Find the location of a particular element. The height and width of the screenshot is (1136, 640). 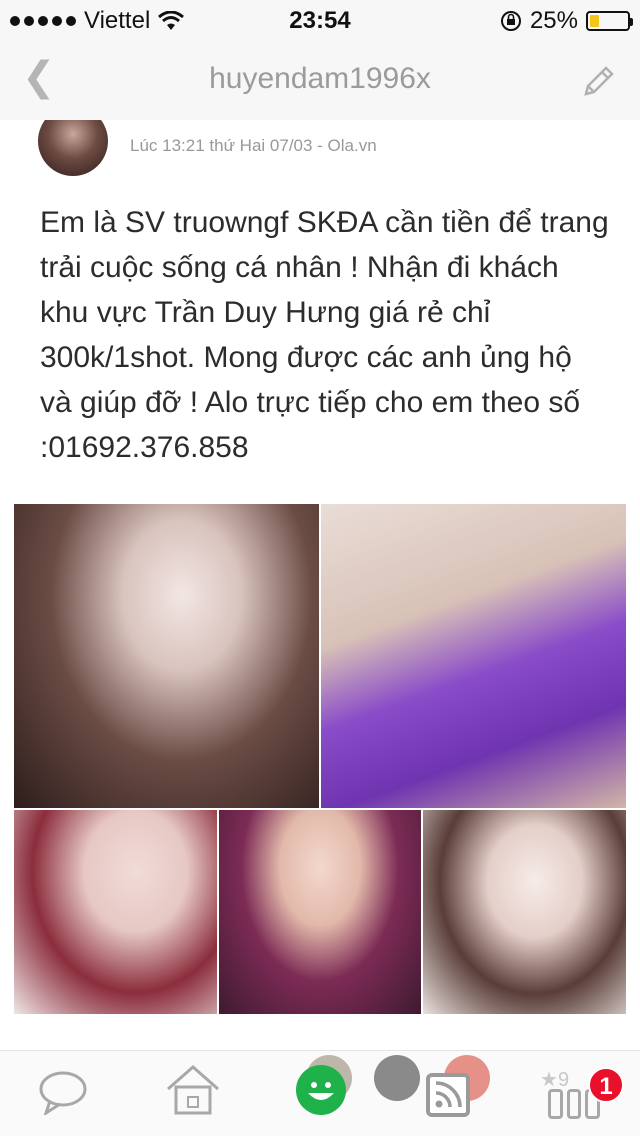

rss-feed-icon is located at coordinates (448, 1094).